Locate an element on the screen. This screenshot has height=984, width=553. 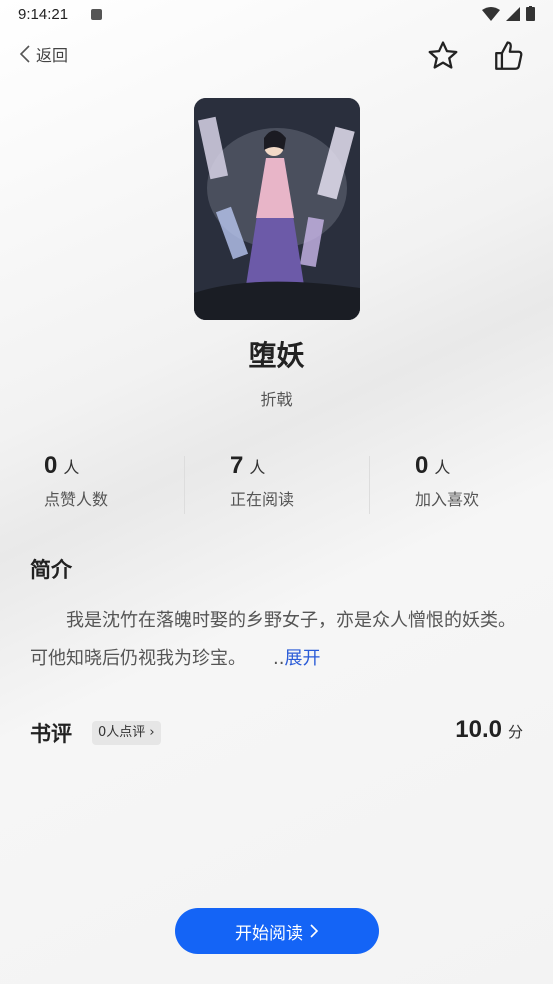
stat-label: 正在阅读 is located at coordinates (262, 499).